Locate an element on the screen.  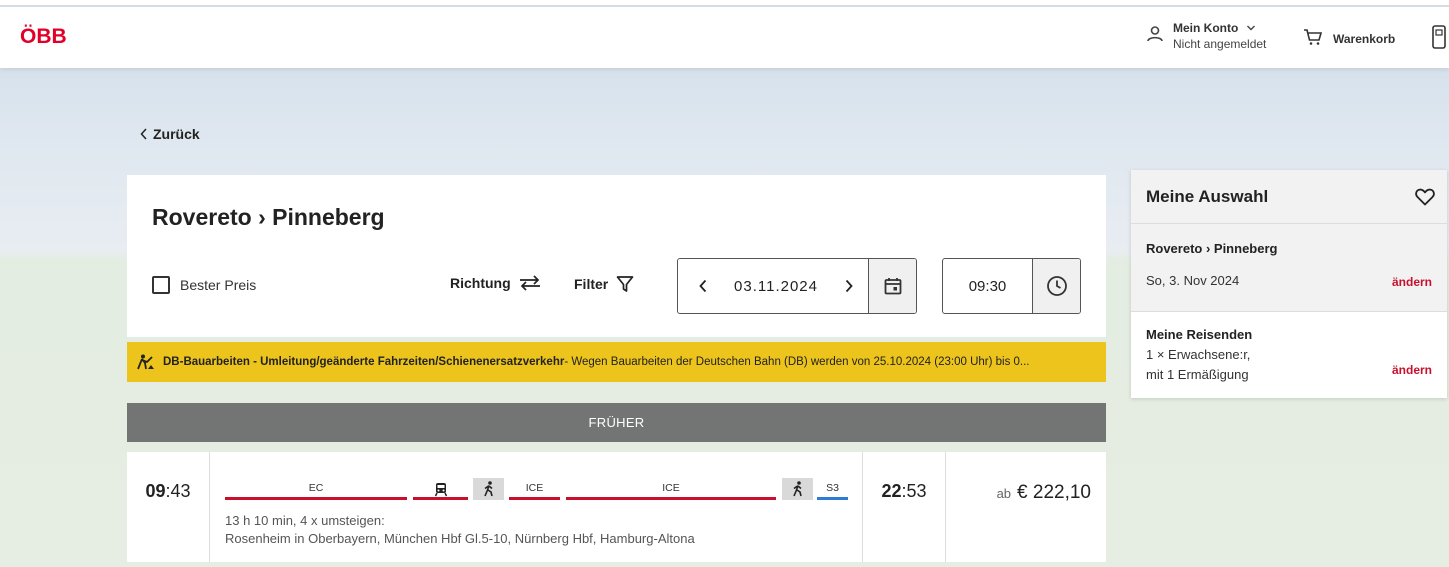
construction-worker-icon is located at coordinates (145, 362).